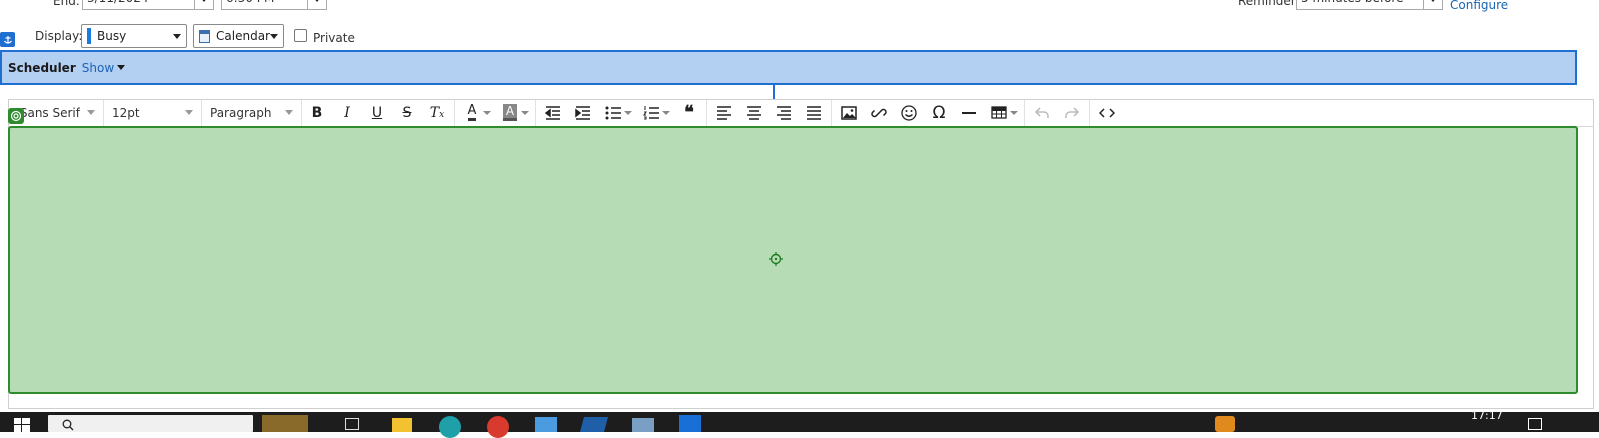 Image resolution: width=1599 pixels, height=438 pixels. I want to click on align-right-button, so click(784, 113).